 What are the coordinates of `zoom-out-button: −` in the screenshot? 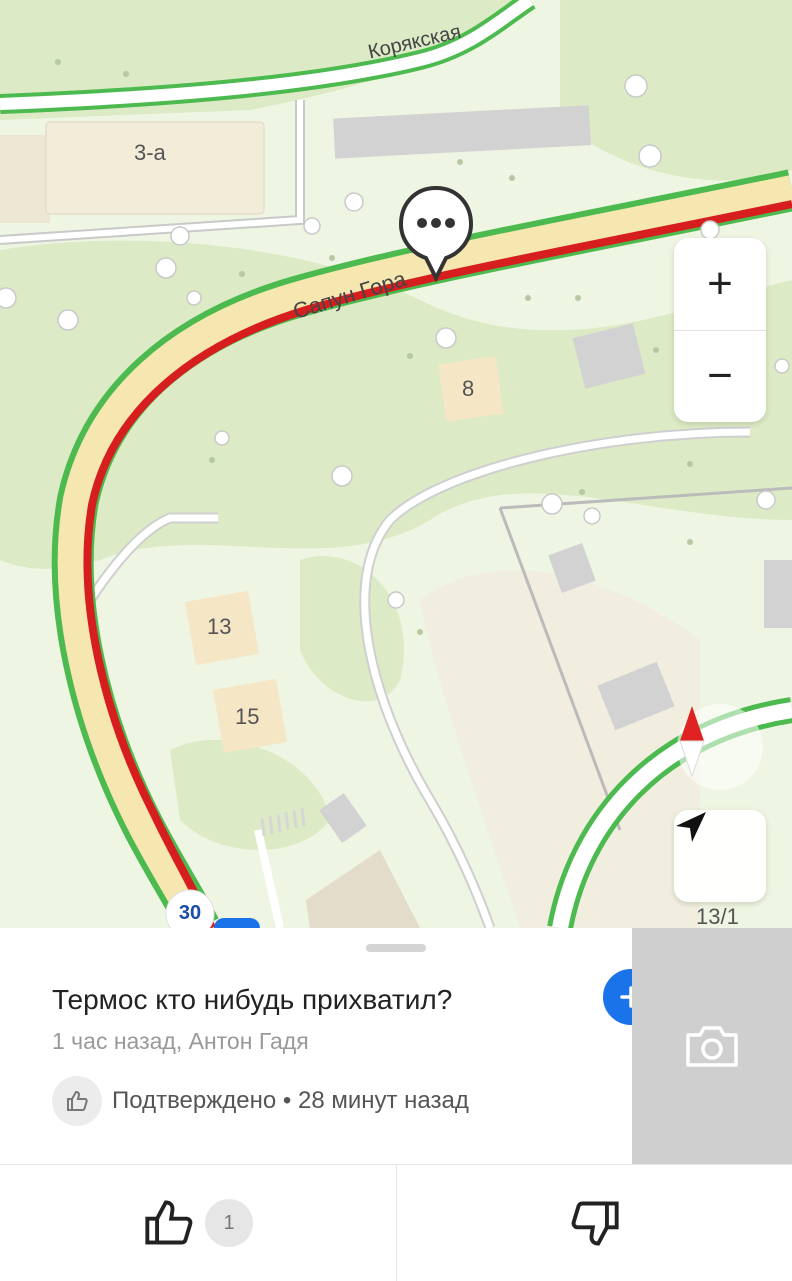 It's located at (720, 376).